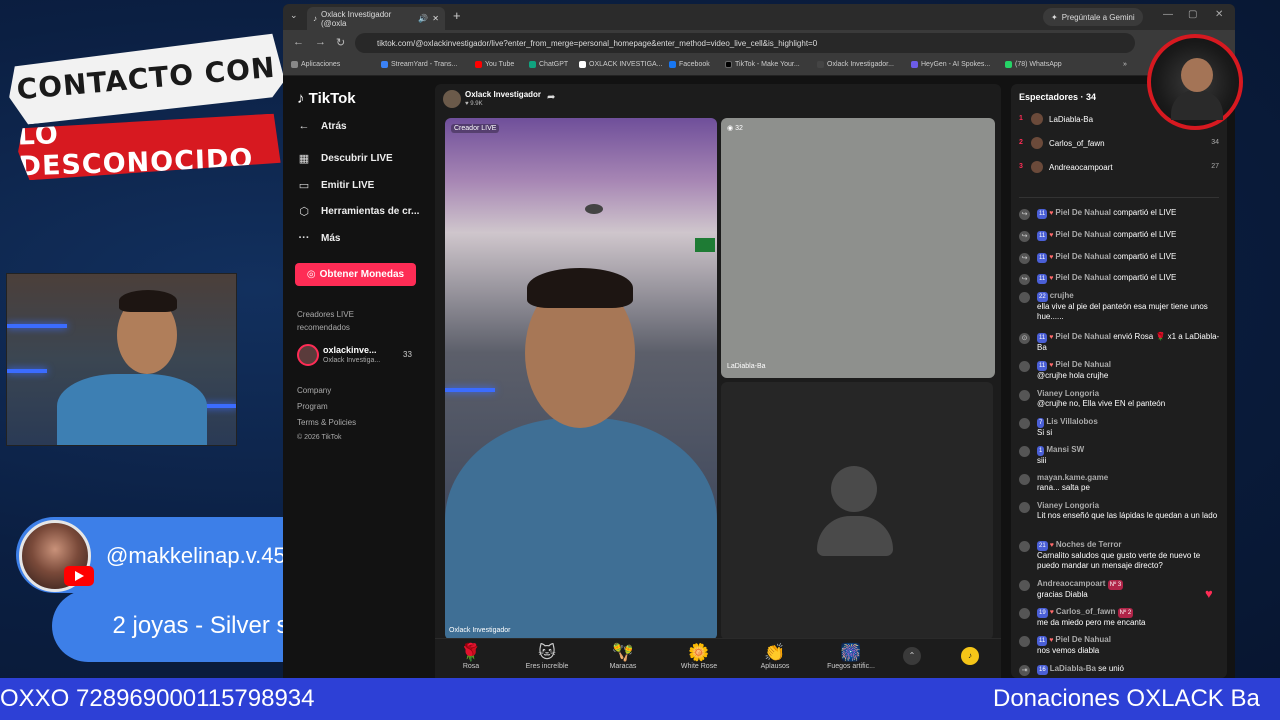  I want to click on youtube-bookmark-icon, so click(478, 64).